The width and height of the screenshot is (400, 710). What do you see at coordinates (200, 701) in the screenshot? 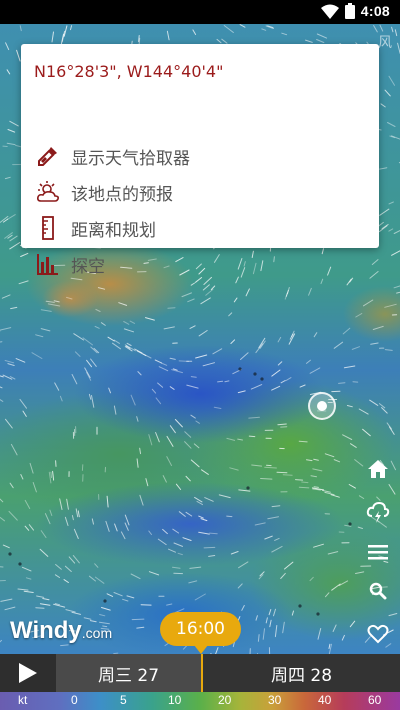
I see `wind-speed-legend: kt 0 5 10 20 30 40 60` at bounding box center [200, 701].